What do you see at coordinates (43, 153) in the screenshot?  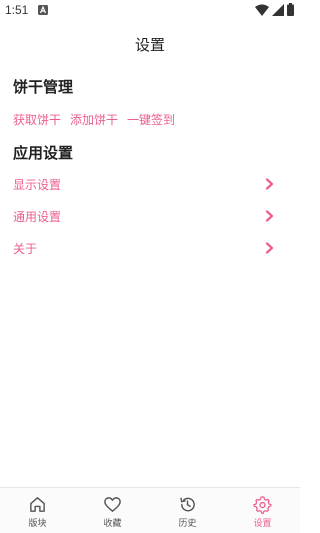 I see `app-settings-section-title: 应用设置` at bounding box center [43, 153].